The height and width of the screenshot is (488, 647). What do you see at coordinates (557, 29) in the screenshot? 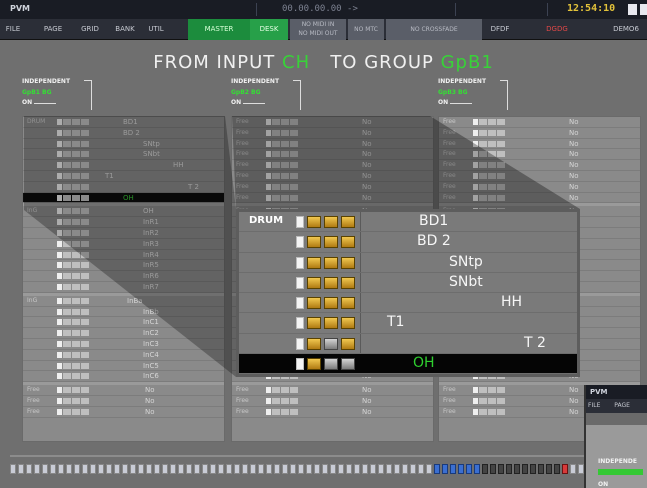
I see `scene-dgdg: DGDG` at bounding box center [557, 29].